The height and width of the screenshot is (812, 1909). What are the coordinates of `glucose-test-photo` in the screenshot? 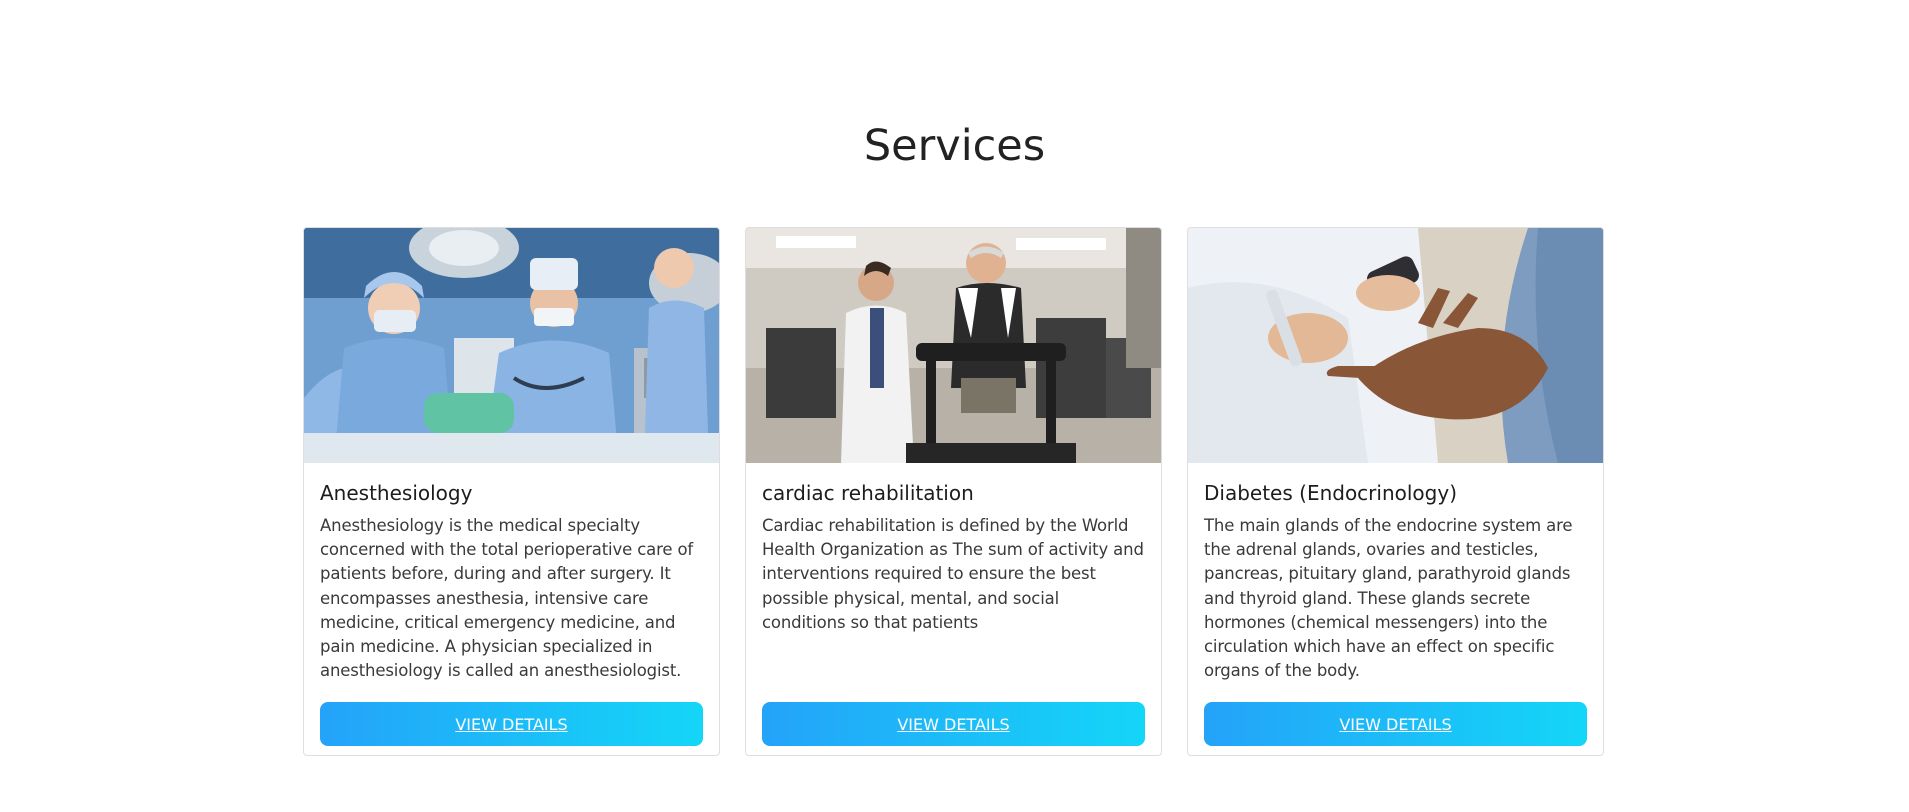 It's located at (1395, 345).